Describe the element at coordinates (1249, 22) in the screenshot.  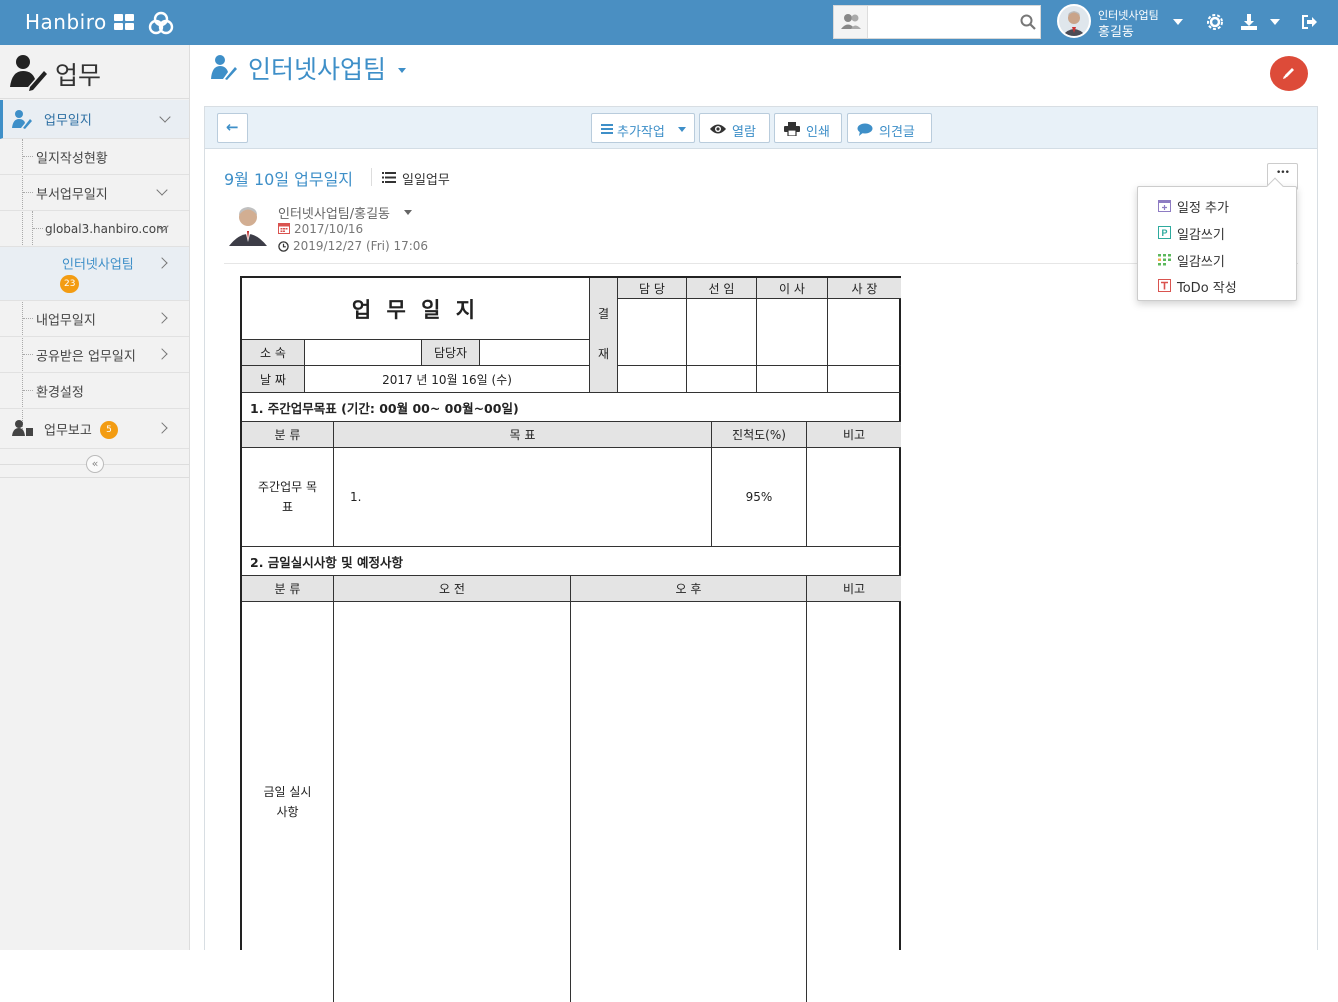
I see `download-icon` at that location.